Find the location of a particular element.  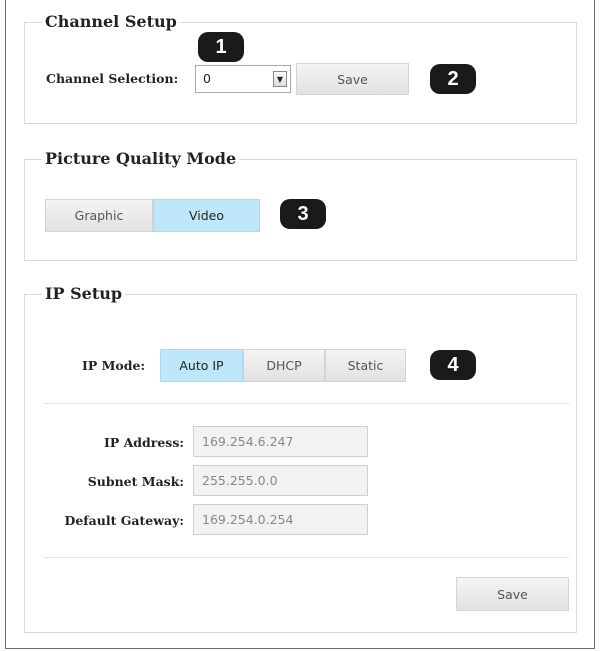

ip-setup-title: IP Setup is located at coordinates (84, 293).